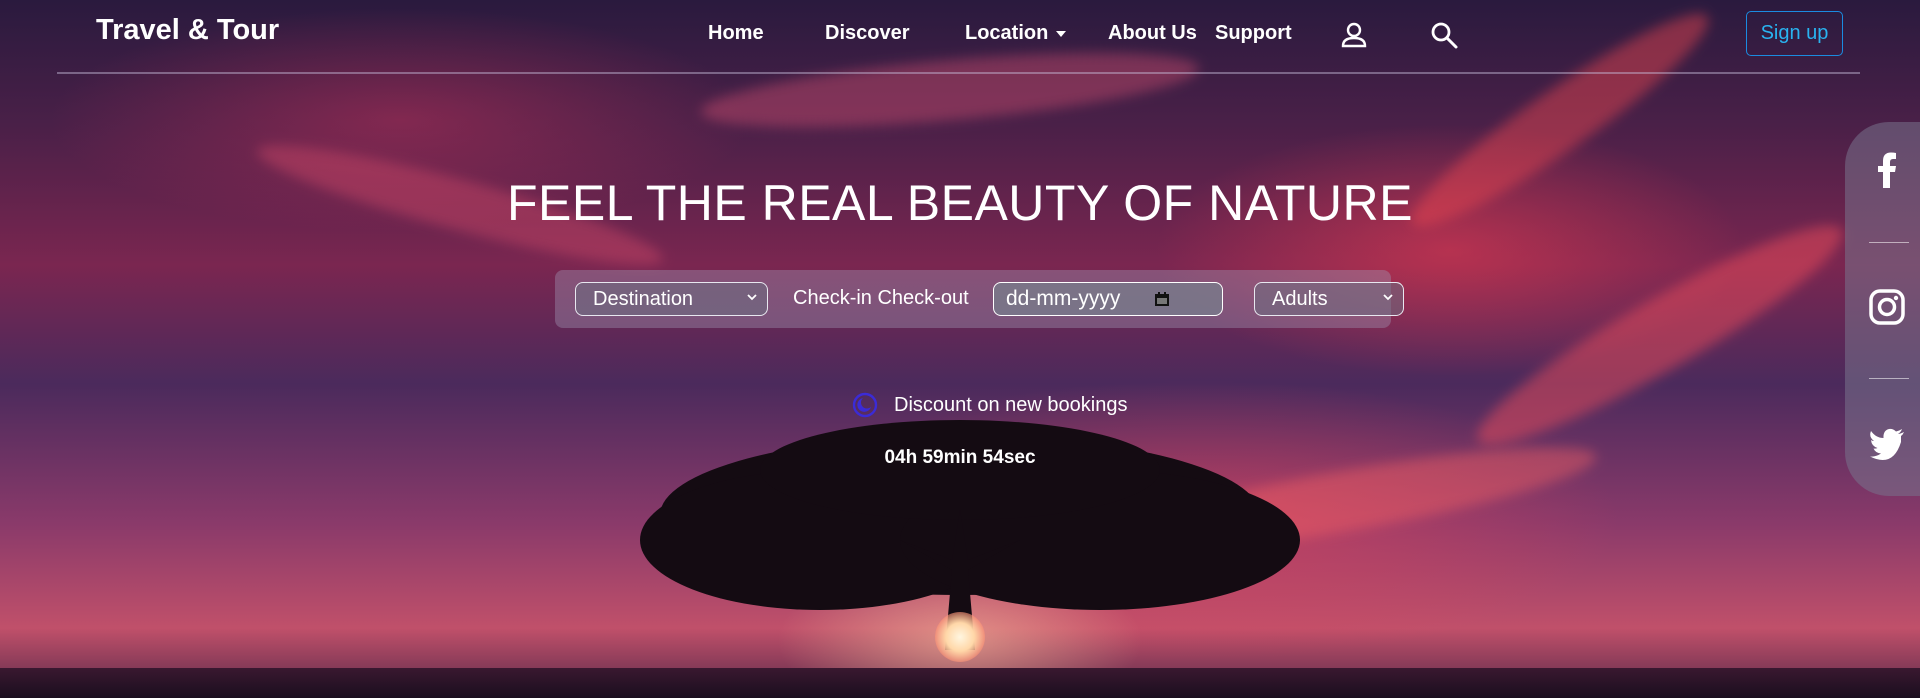 This screenshot has height=698, width=1920. What do you see at coordinates (867, 33) in the screenshot?
I see `nav-discover: Discover` at bounding box center [867, 33].